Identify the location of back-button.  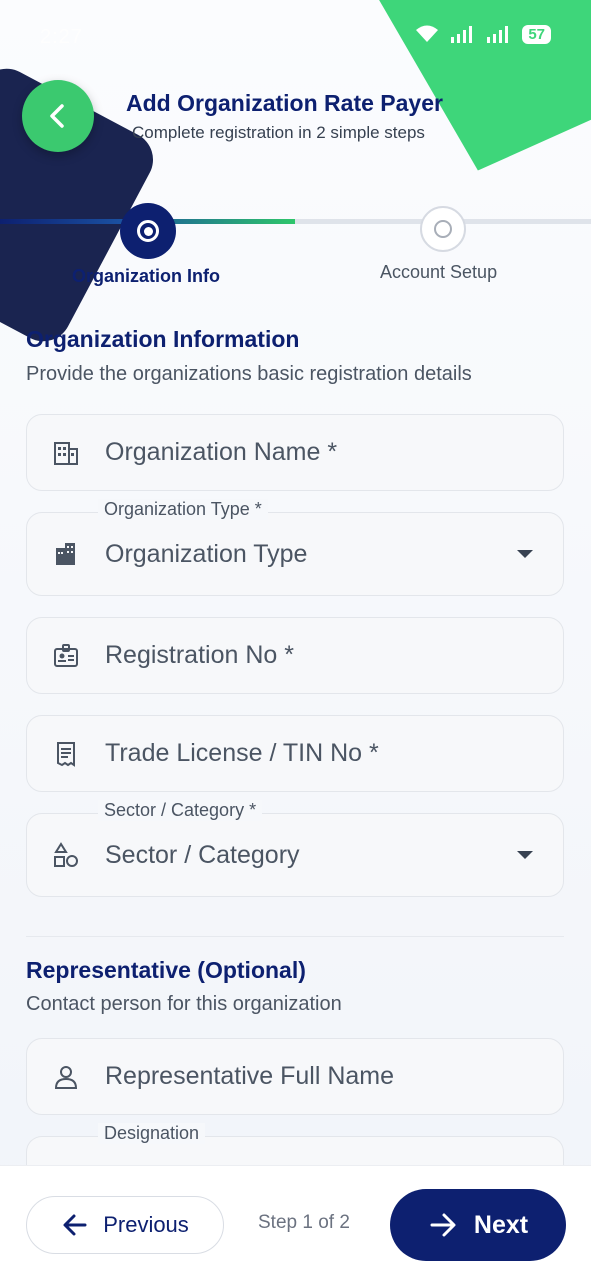
(58, 116).